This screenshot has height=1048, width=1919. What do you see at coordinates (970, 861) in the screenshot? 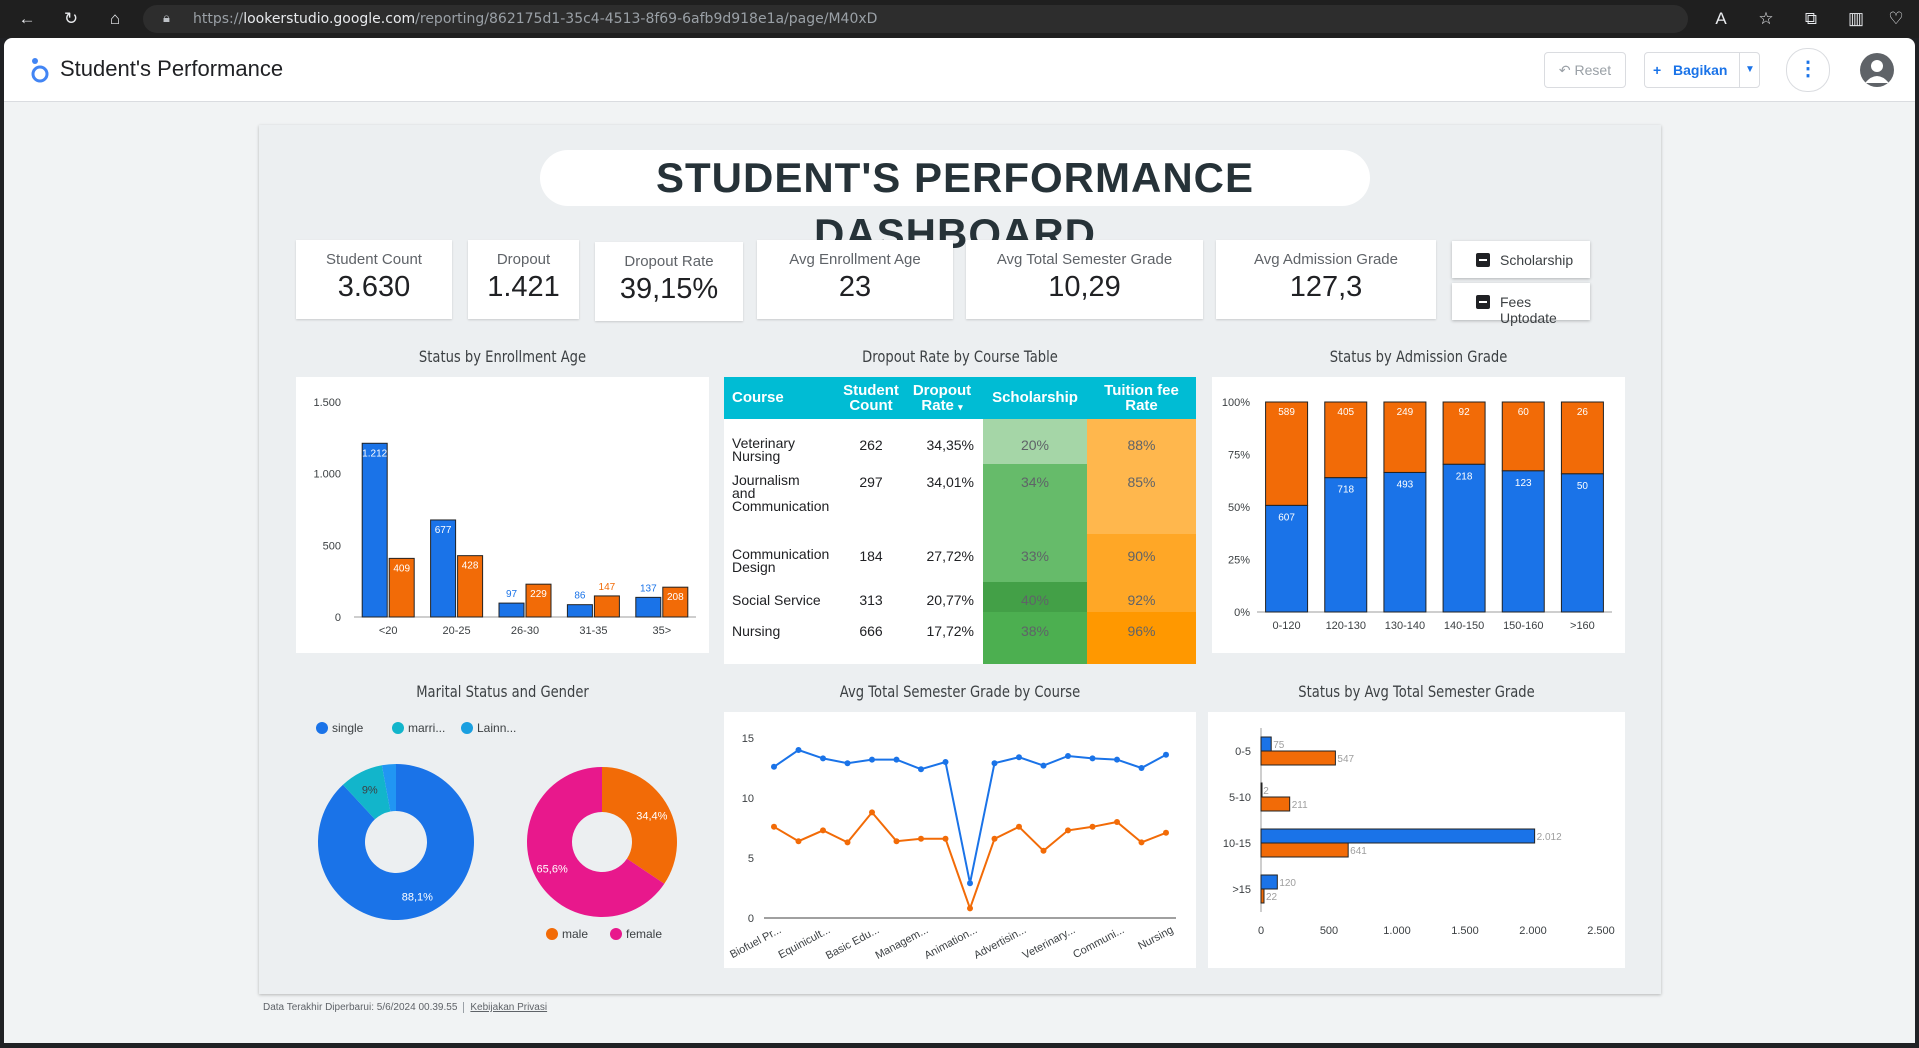
I see `series-line` at bounding box center [970, 861].